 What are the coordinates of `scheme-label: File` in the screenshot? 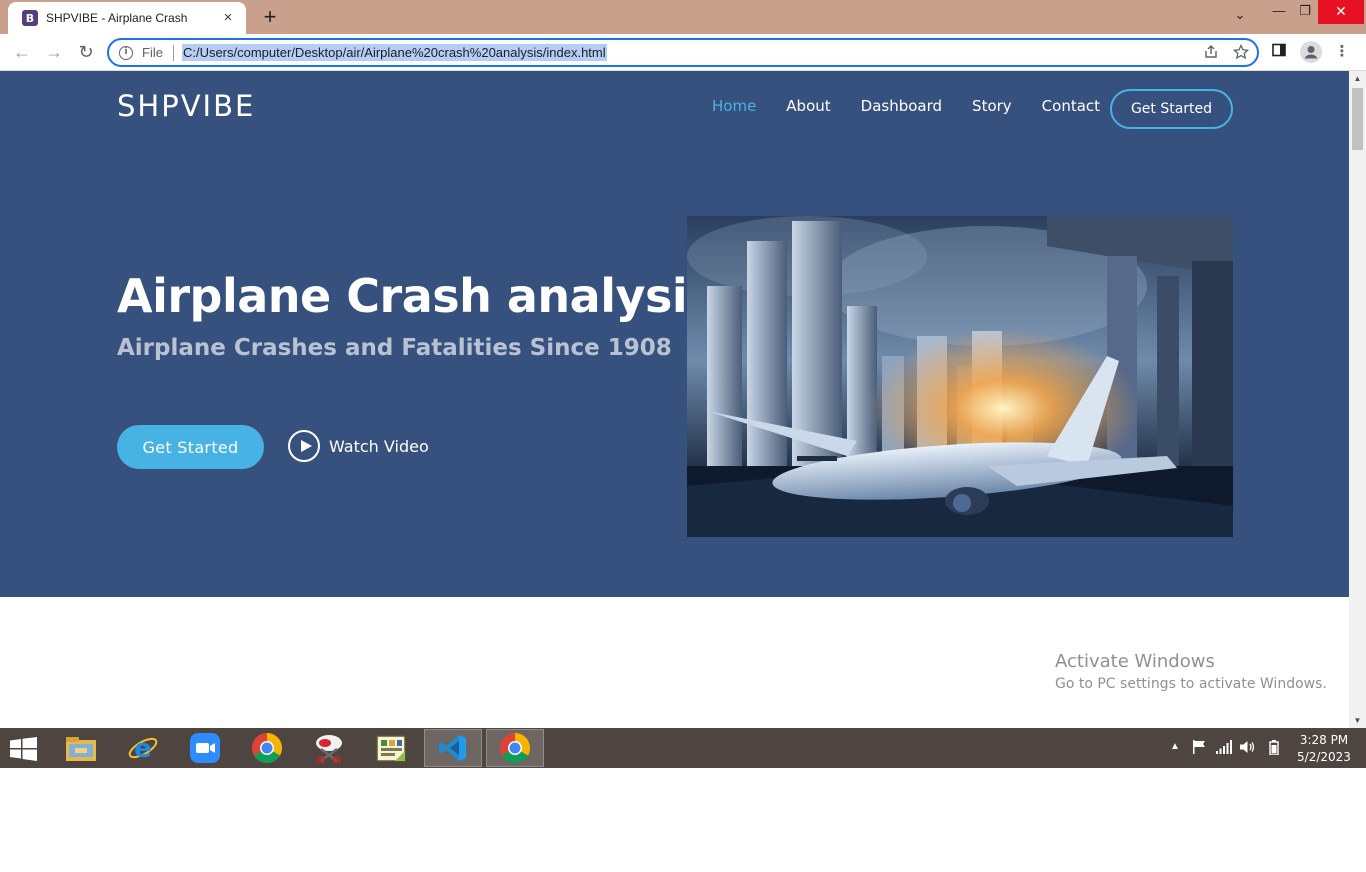 It's located at (152, 52).